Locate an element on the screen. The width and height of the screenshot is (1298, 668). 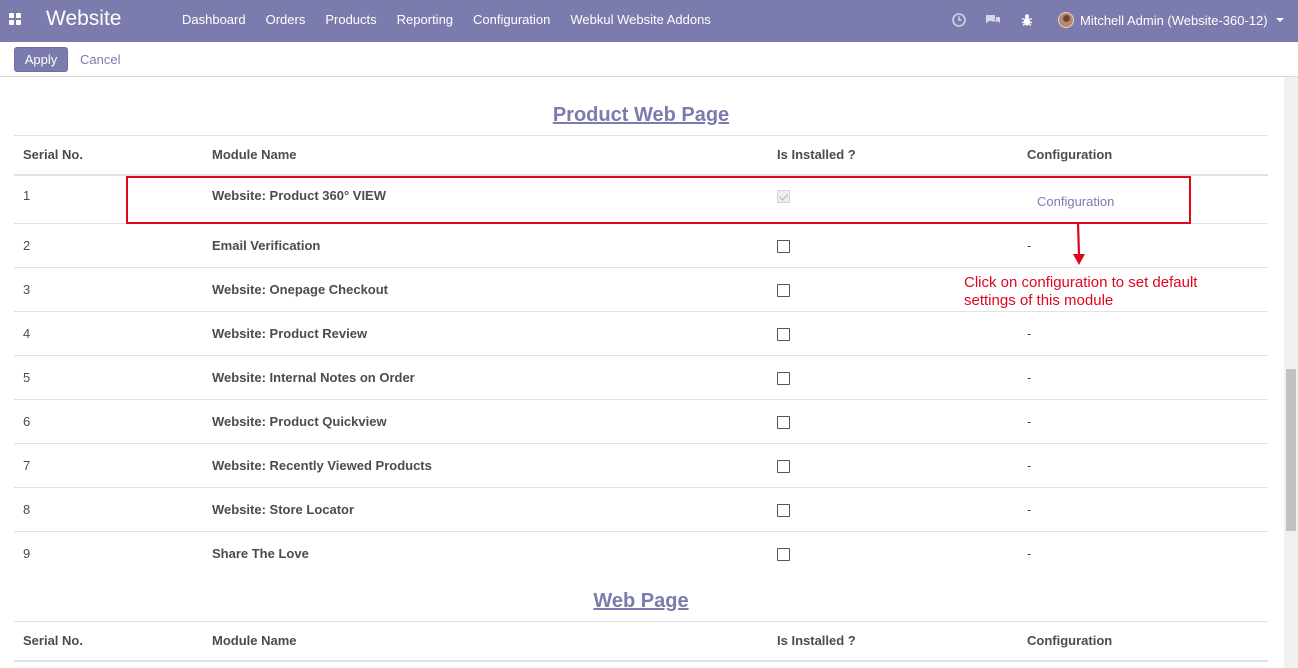
module-name-cell: Share The Love is located at coordinates (260, 554).